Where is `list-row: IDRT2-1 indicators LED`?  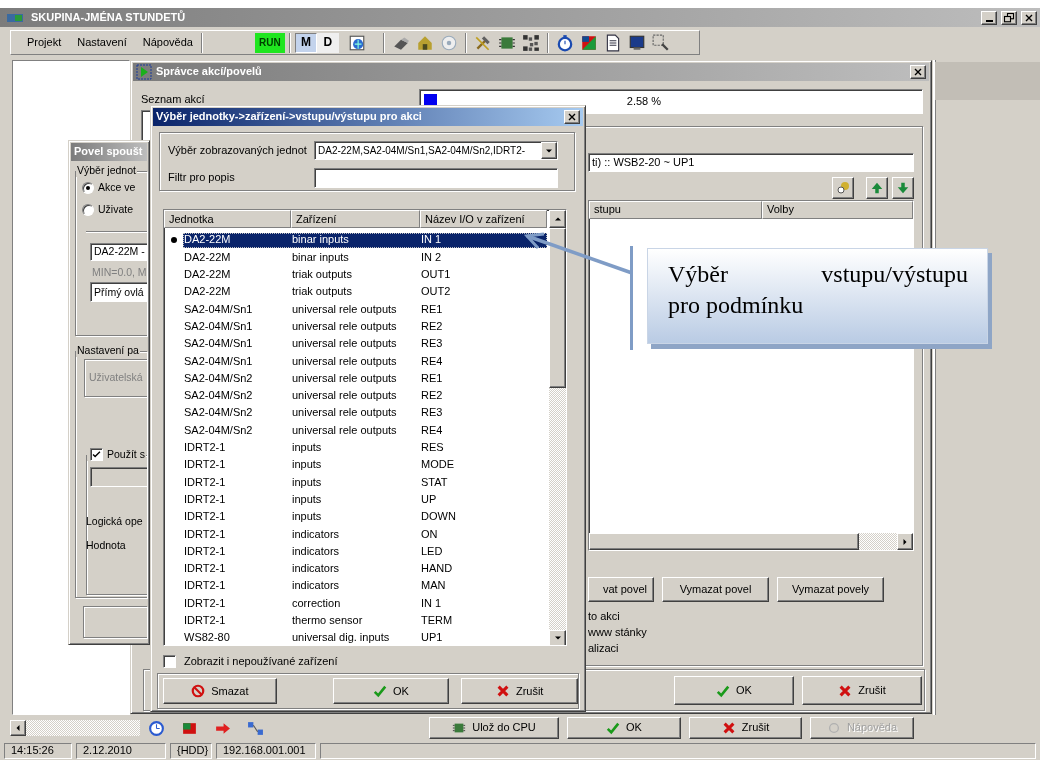 list-row: IDRT2-1 indicators LED is located at coordinates (365, 551).